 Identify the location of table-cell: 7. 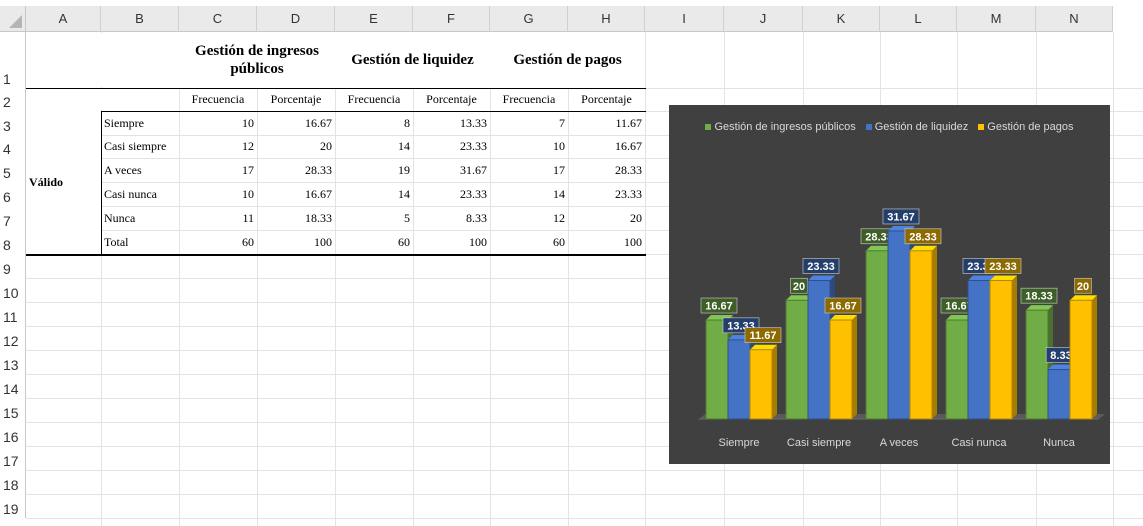
(529, 123).